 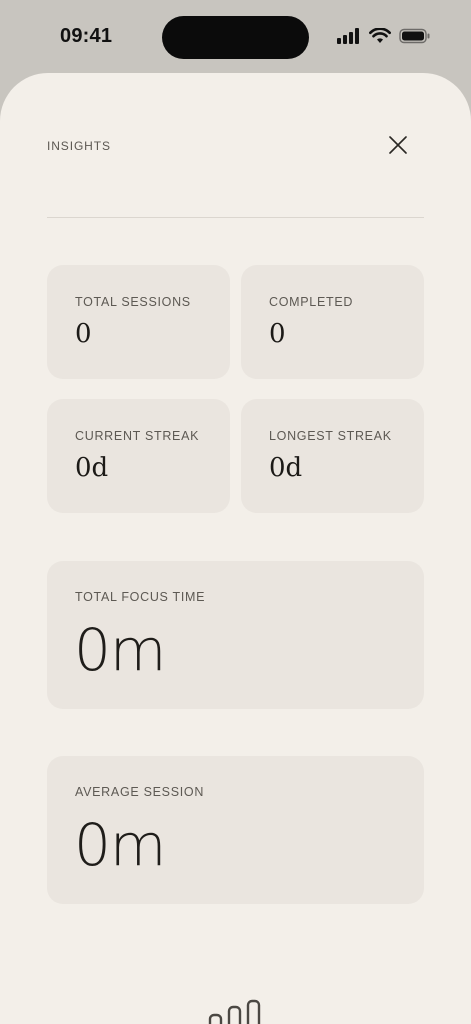 What do you see at coordinates (120, 845) in the screenshot?
I see `average-session-value: 0m` at bounding box center [120, 845].